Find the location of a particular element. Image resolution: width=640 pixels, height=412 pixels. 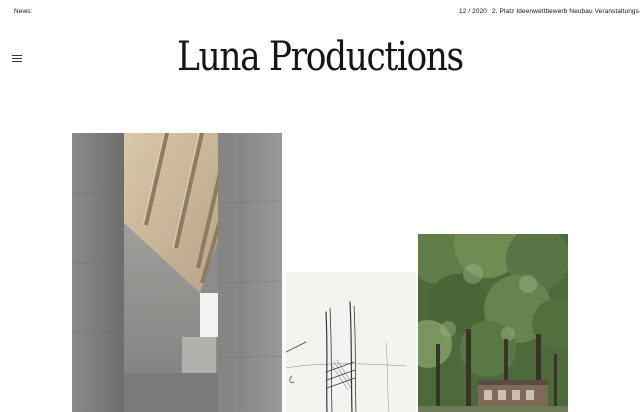

trees-photo is located at coordinates (493, 323).